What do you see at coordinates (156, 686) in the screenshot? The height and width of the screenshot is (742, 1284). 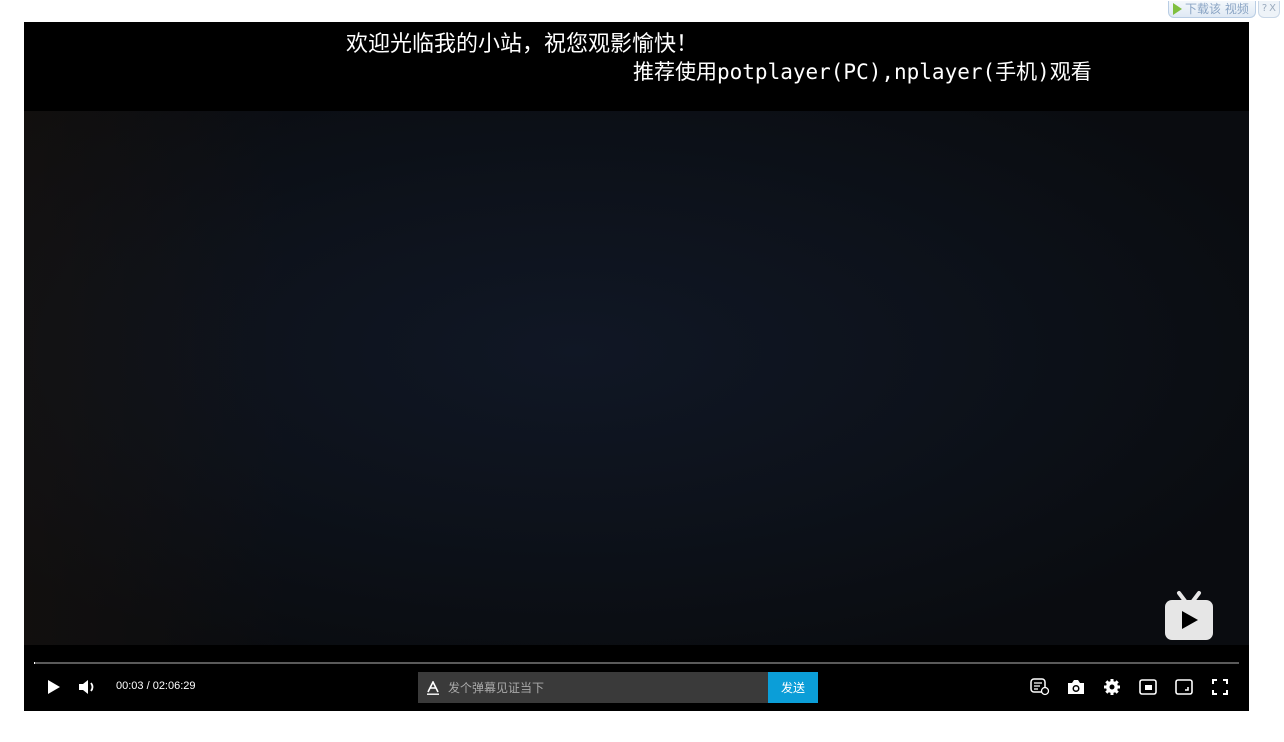 I see `time-display: 00:03 / 02:06:29` at bounding box center [156, 686].